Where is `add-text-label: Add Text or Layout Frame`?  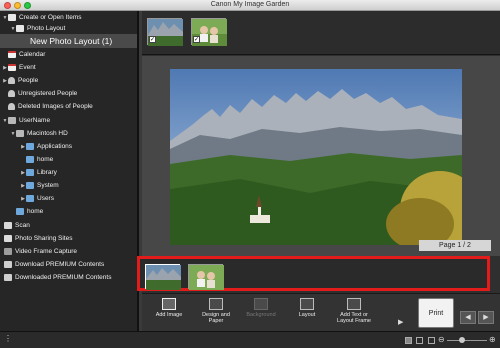
add-text-label: Add Text or Layout Frame is located at coordinates (354, 318).